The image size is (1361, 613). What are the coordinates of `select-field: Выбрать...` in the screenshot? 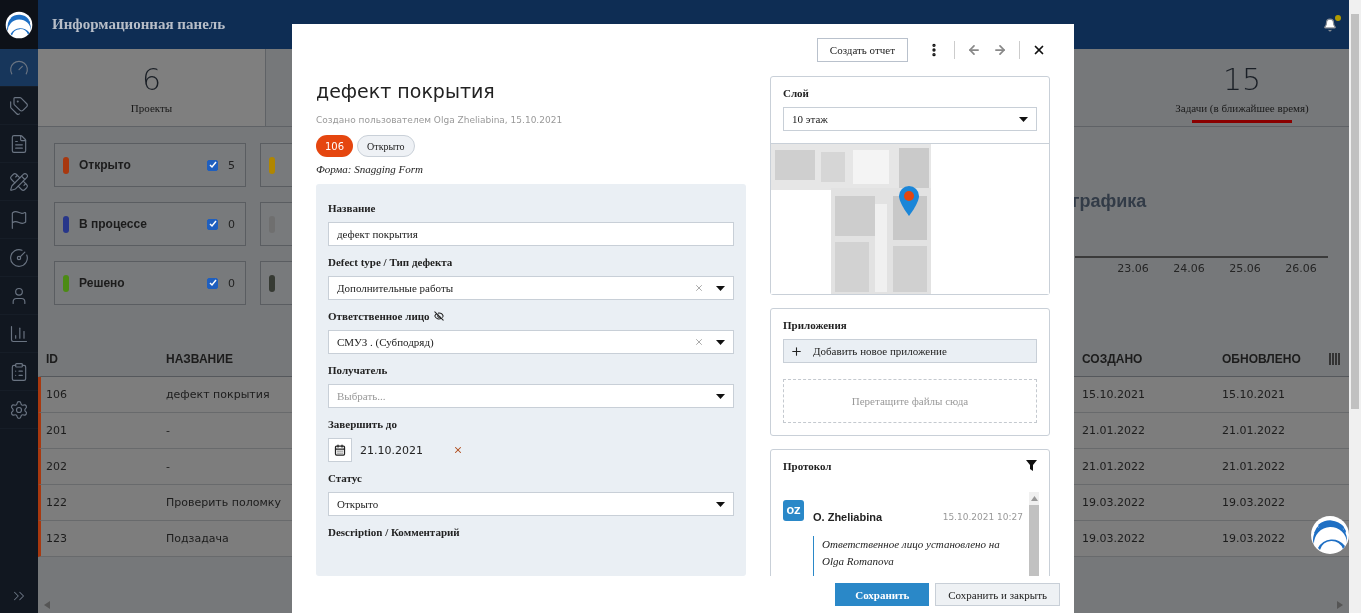 It's located at (531, 396).